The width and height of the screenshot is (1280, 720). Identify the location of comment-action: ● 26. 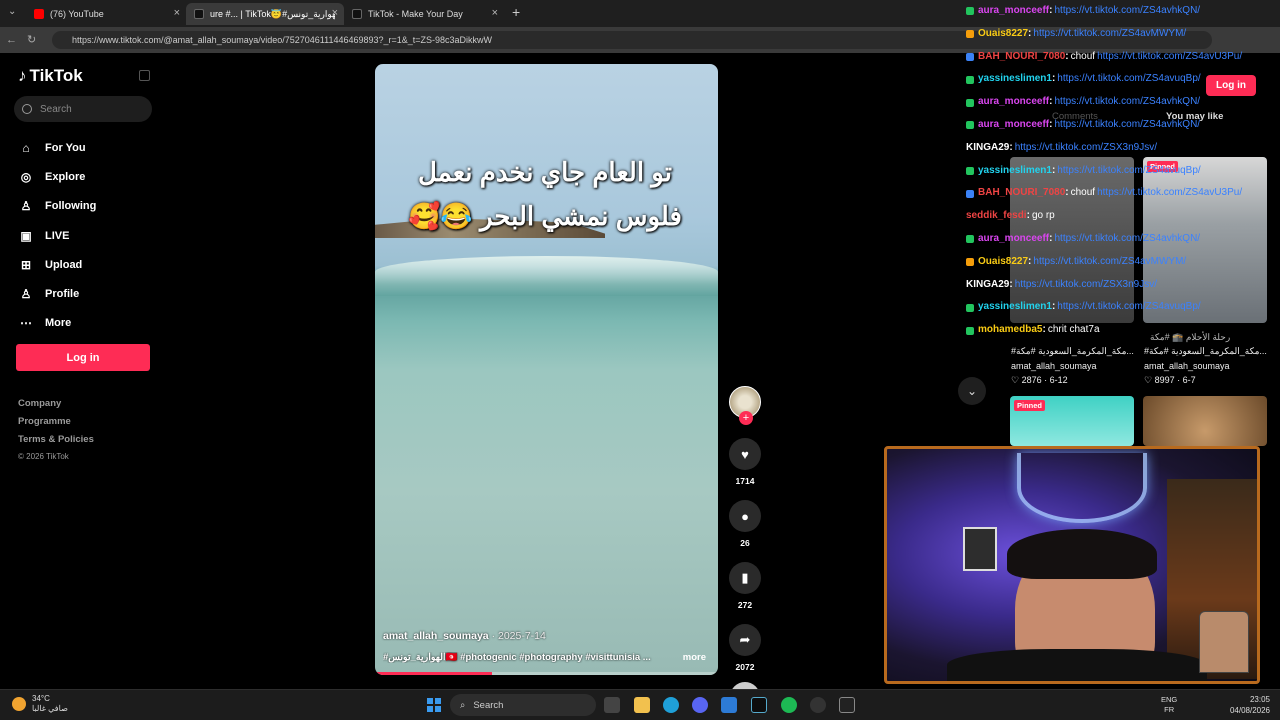
(745, 524).